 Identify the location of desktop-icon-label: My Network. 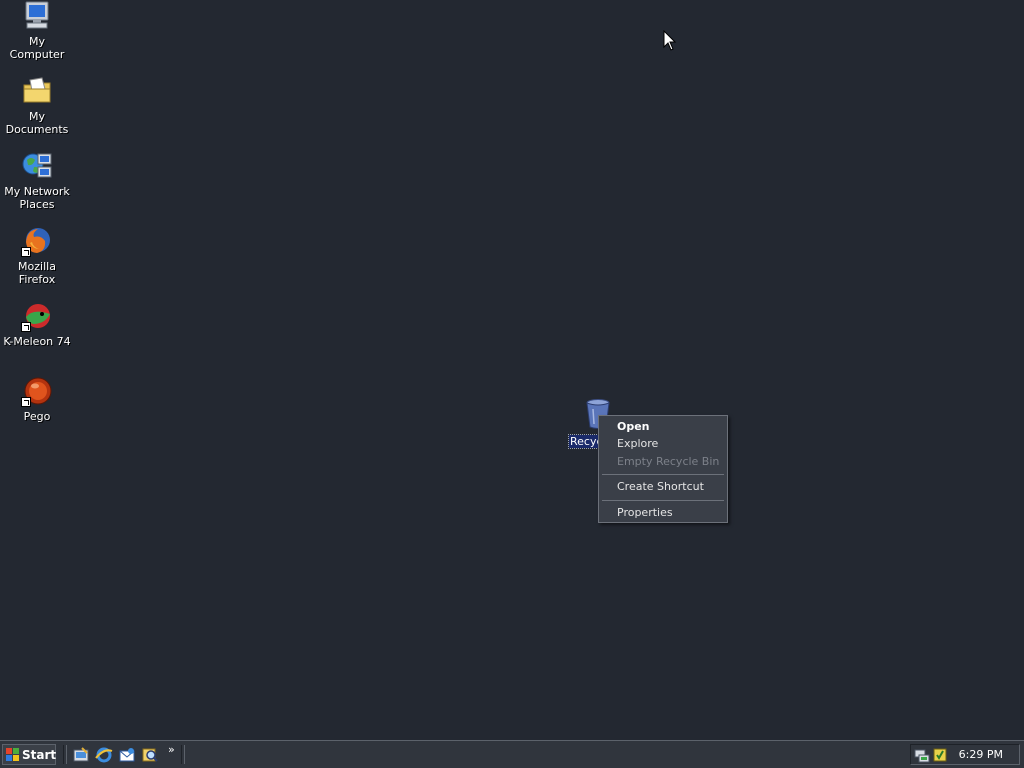
(37, 191).